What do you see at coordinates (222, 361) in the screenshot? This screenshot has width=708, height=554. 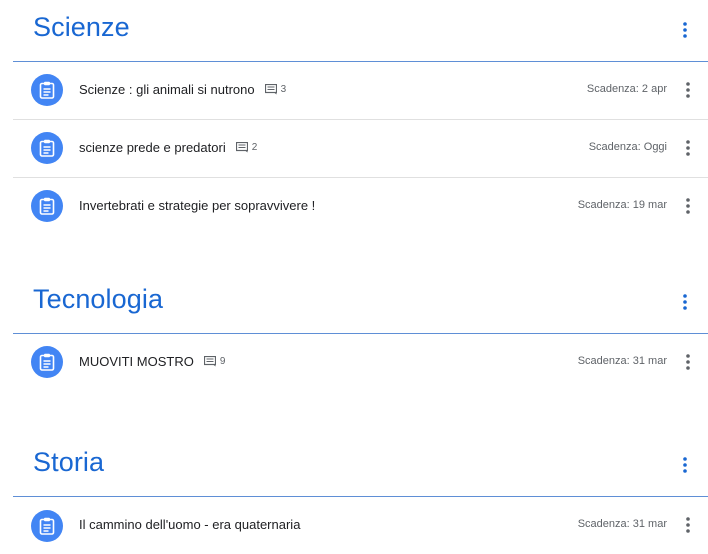 I see `comment-count-value: 9` at bounding box center [222, 361].